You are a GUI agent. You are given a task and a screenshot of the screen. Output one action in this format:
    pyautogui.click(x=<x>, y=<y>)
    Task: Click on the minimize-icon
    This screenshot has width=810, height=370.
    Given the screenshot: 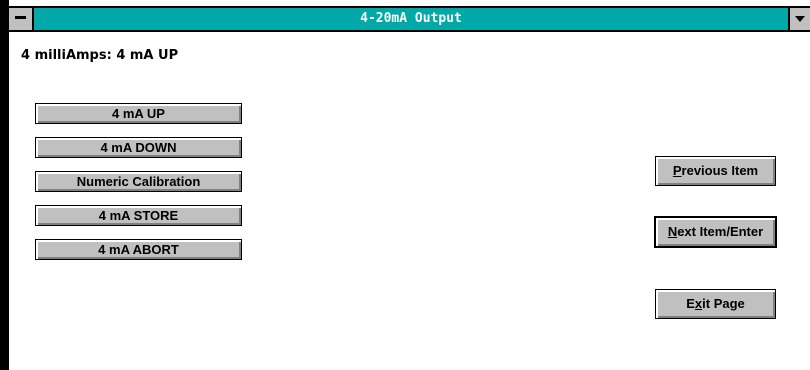 What is the action you would take?
    pyautogui.click(x=799, y=19)
    